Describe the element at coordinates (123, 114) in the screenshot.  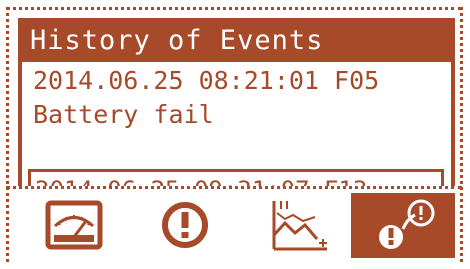
I see `event-description: Battery fail` at that location.